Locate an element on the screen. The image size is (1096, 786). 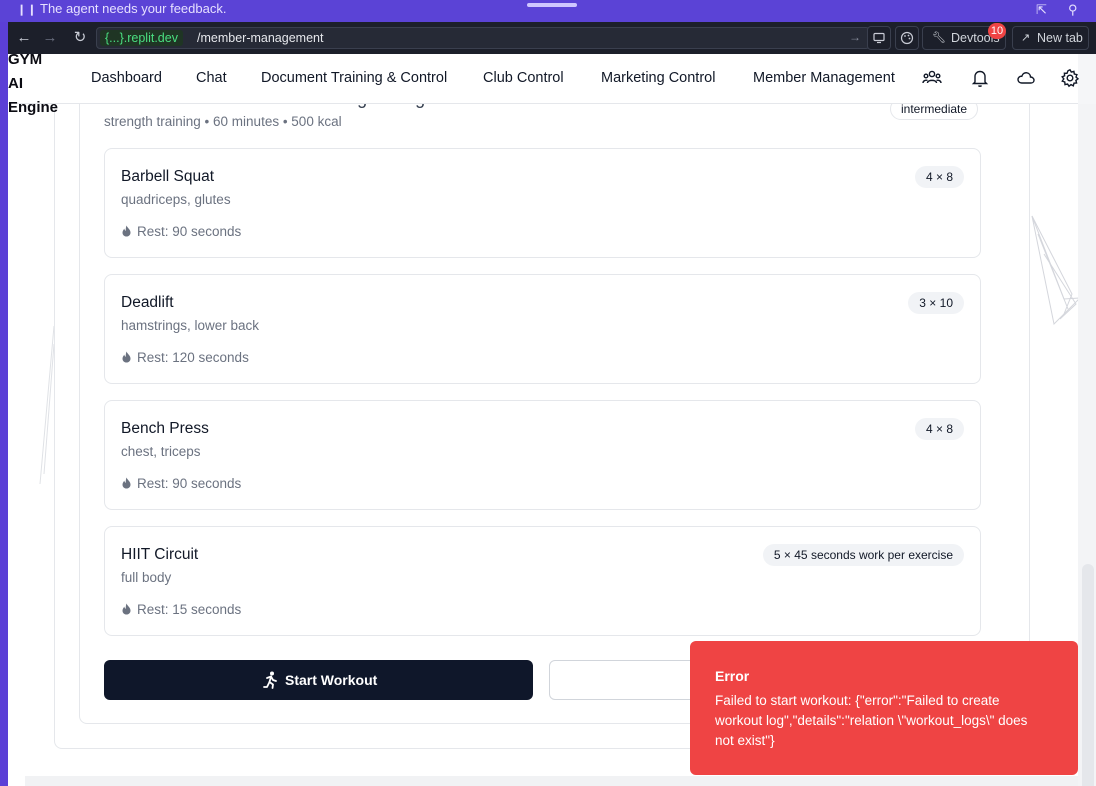
pin-icon: ⚲ is located at coordinates (1073, 10).